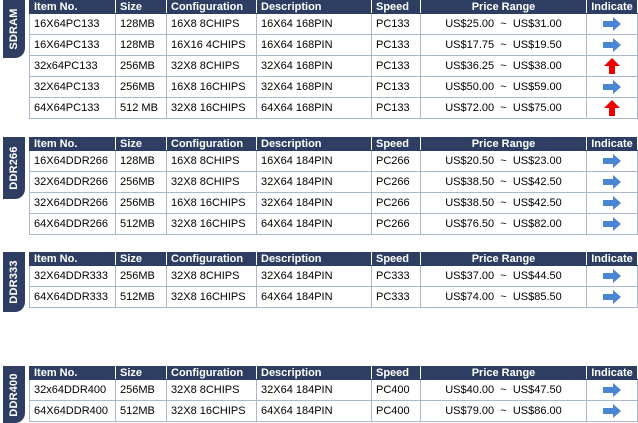 This screenshot has height=423, width=638. I want to click on cell-desc: 64X64 168PIN, so click(314, 108).